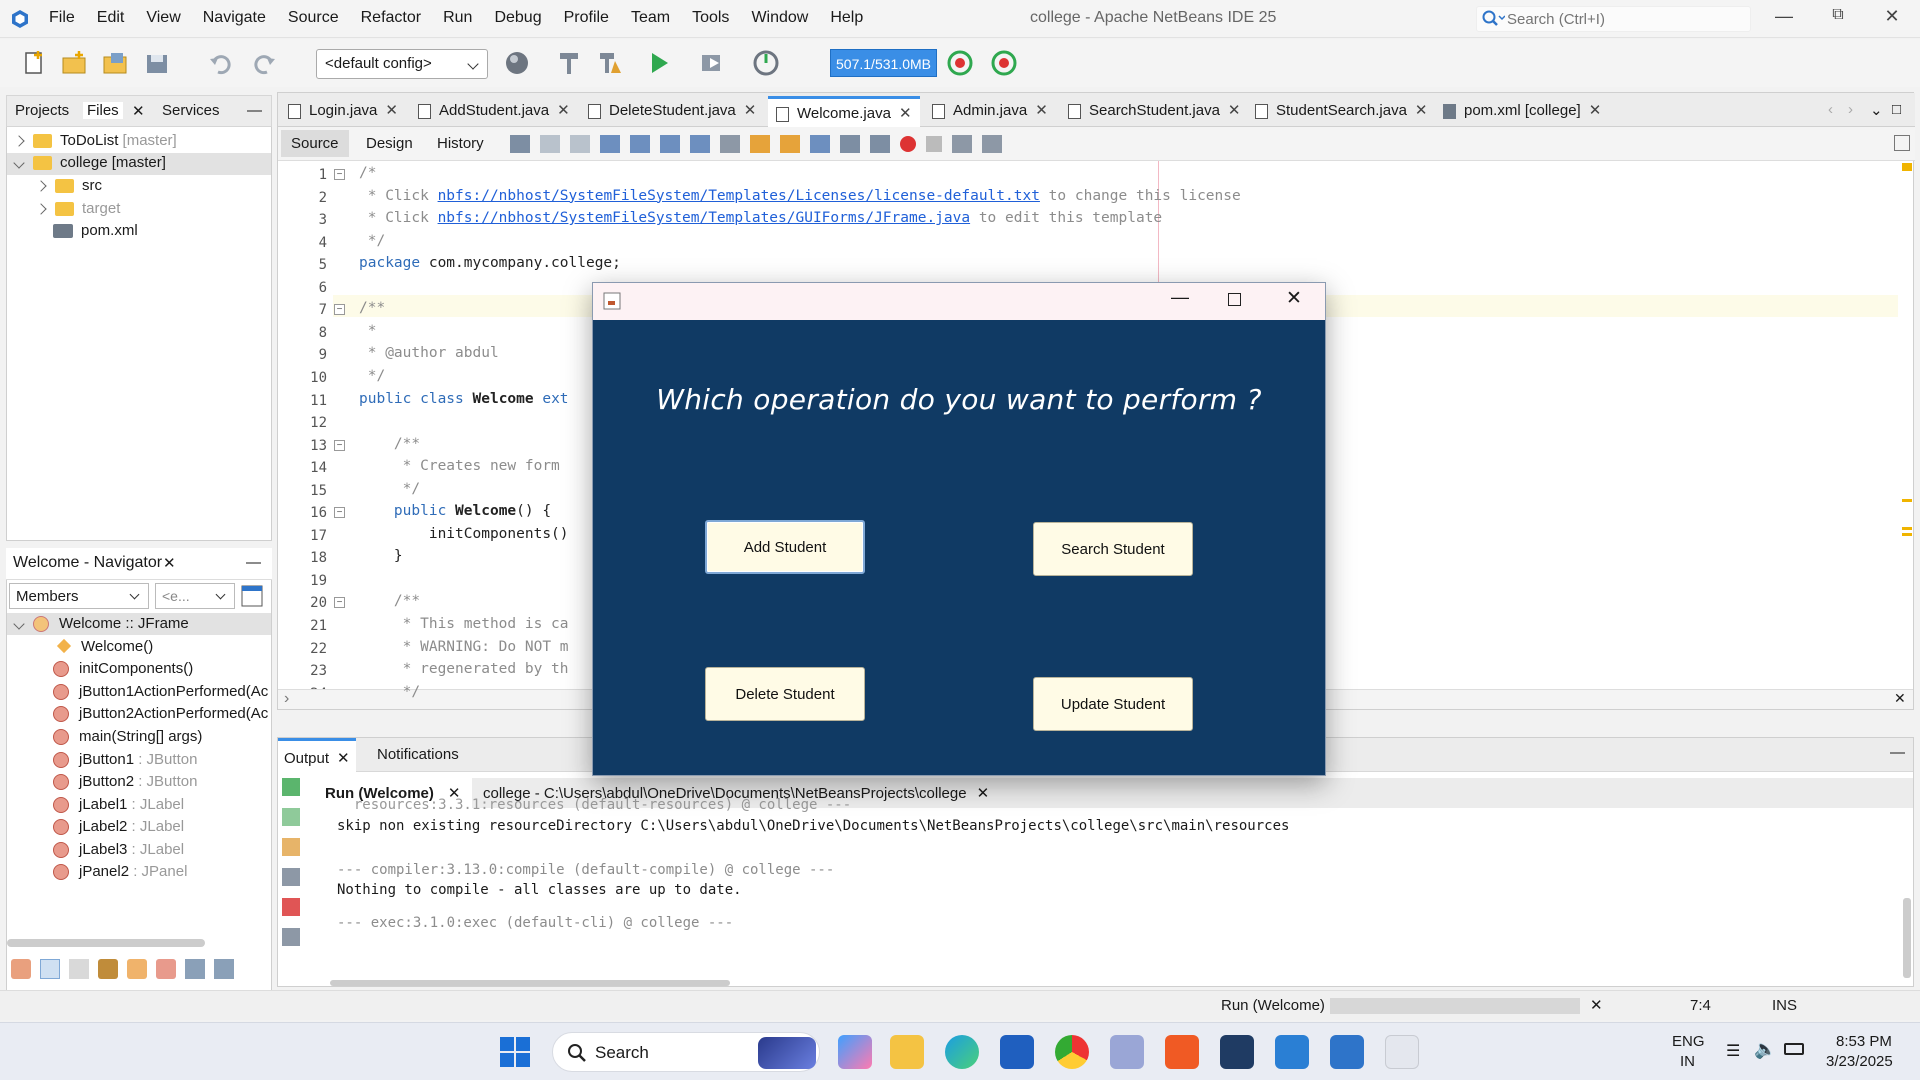 The image size is (1920, 1080). What do you see at coordinates (515, 1052) in the screenshot?
I see `windows-start-icon` at bounding box center [515, 1052].